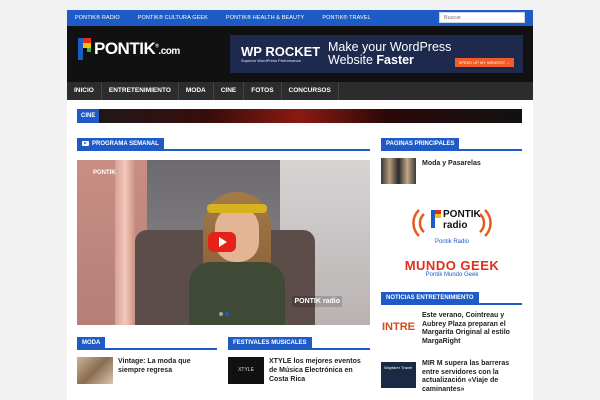 The height and width of the screenshot is (400, 600). Describe the element at coordinates (281, 51) in the screenshot. I see `ad-brand: WP ROCKET` at that location.